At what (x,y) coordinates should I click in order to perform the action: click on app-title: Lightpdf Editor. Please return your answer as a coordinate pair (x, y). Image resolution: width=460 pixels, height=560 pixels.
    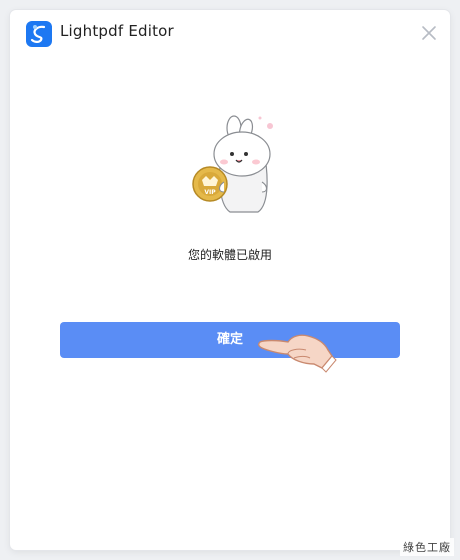
    Looking at the image, I should click on (117, 31).